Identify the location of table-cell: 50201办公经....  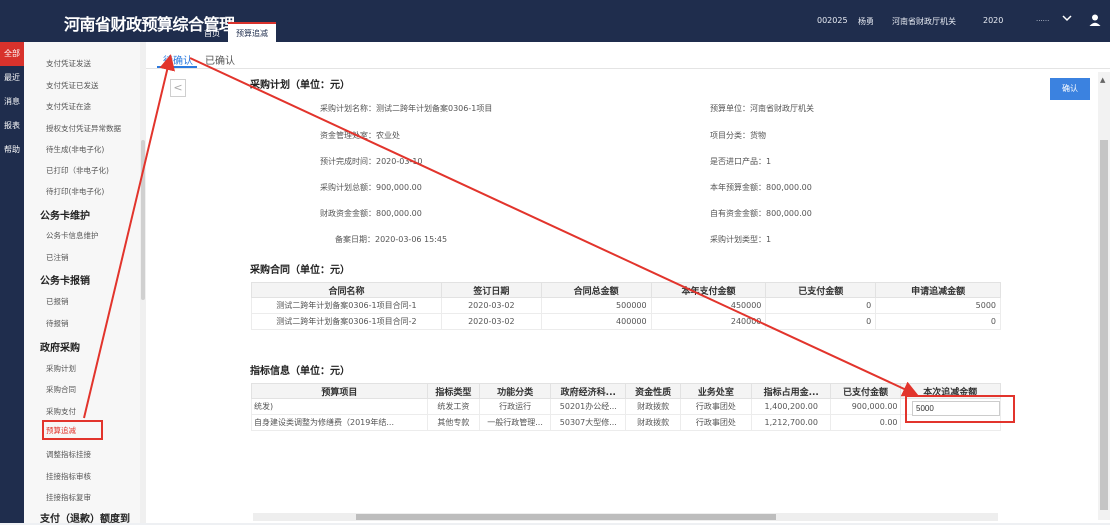
(588, 406).